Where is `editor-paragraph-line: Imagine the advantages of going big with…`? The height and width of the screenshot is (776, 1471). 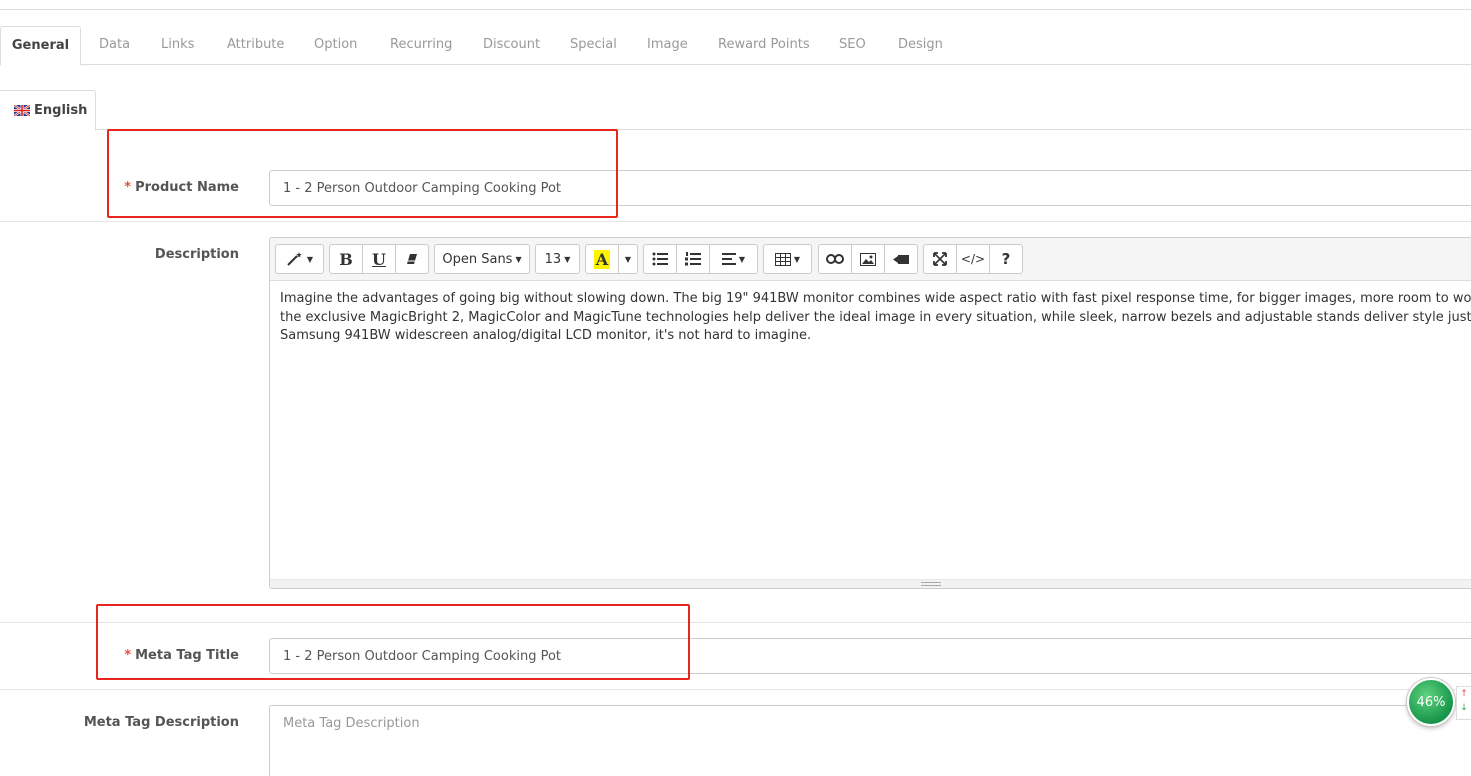 editor-paragraph-line: Imagine the advantages of going big with… is located at coordinates (875, 298).